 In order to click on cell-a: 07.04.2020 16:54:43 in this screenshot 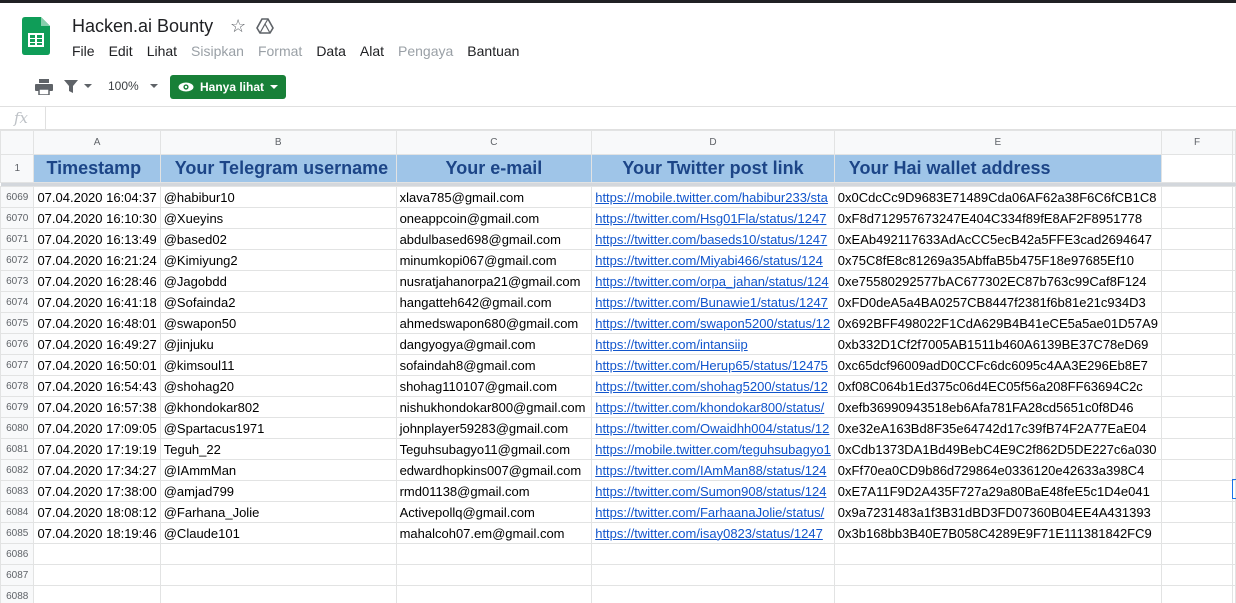, I will do `click(97, 386)`.